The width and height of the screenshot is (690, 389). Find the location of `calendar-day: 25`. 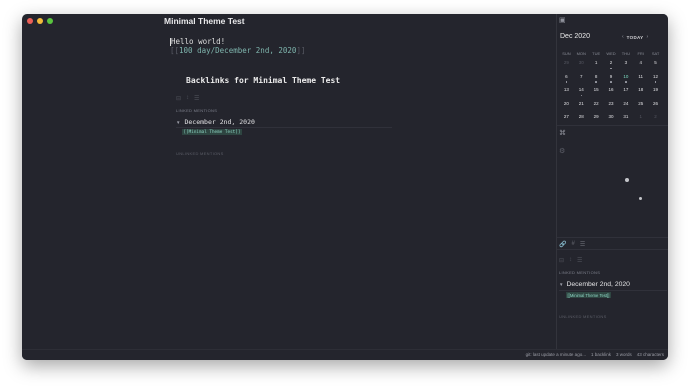

calendar-day: 25 is located at coordinates (640, 106).